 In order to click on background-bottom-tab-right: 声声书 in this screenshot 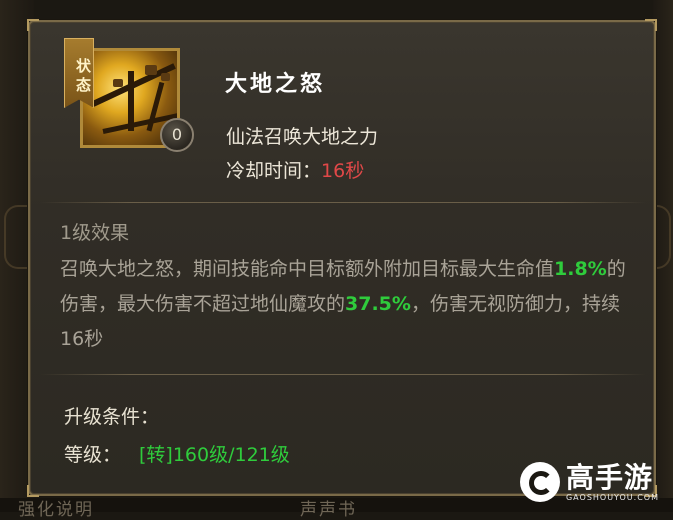, I will do `click(328, 510)`.